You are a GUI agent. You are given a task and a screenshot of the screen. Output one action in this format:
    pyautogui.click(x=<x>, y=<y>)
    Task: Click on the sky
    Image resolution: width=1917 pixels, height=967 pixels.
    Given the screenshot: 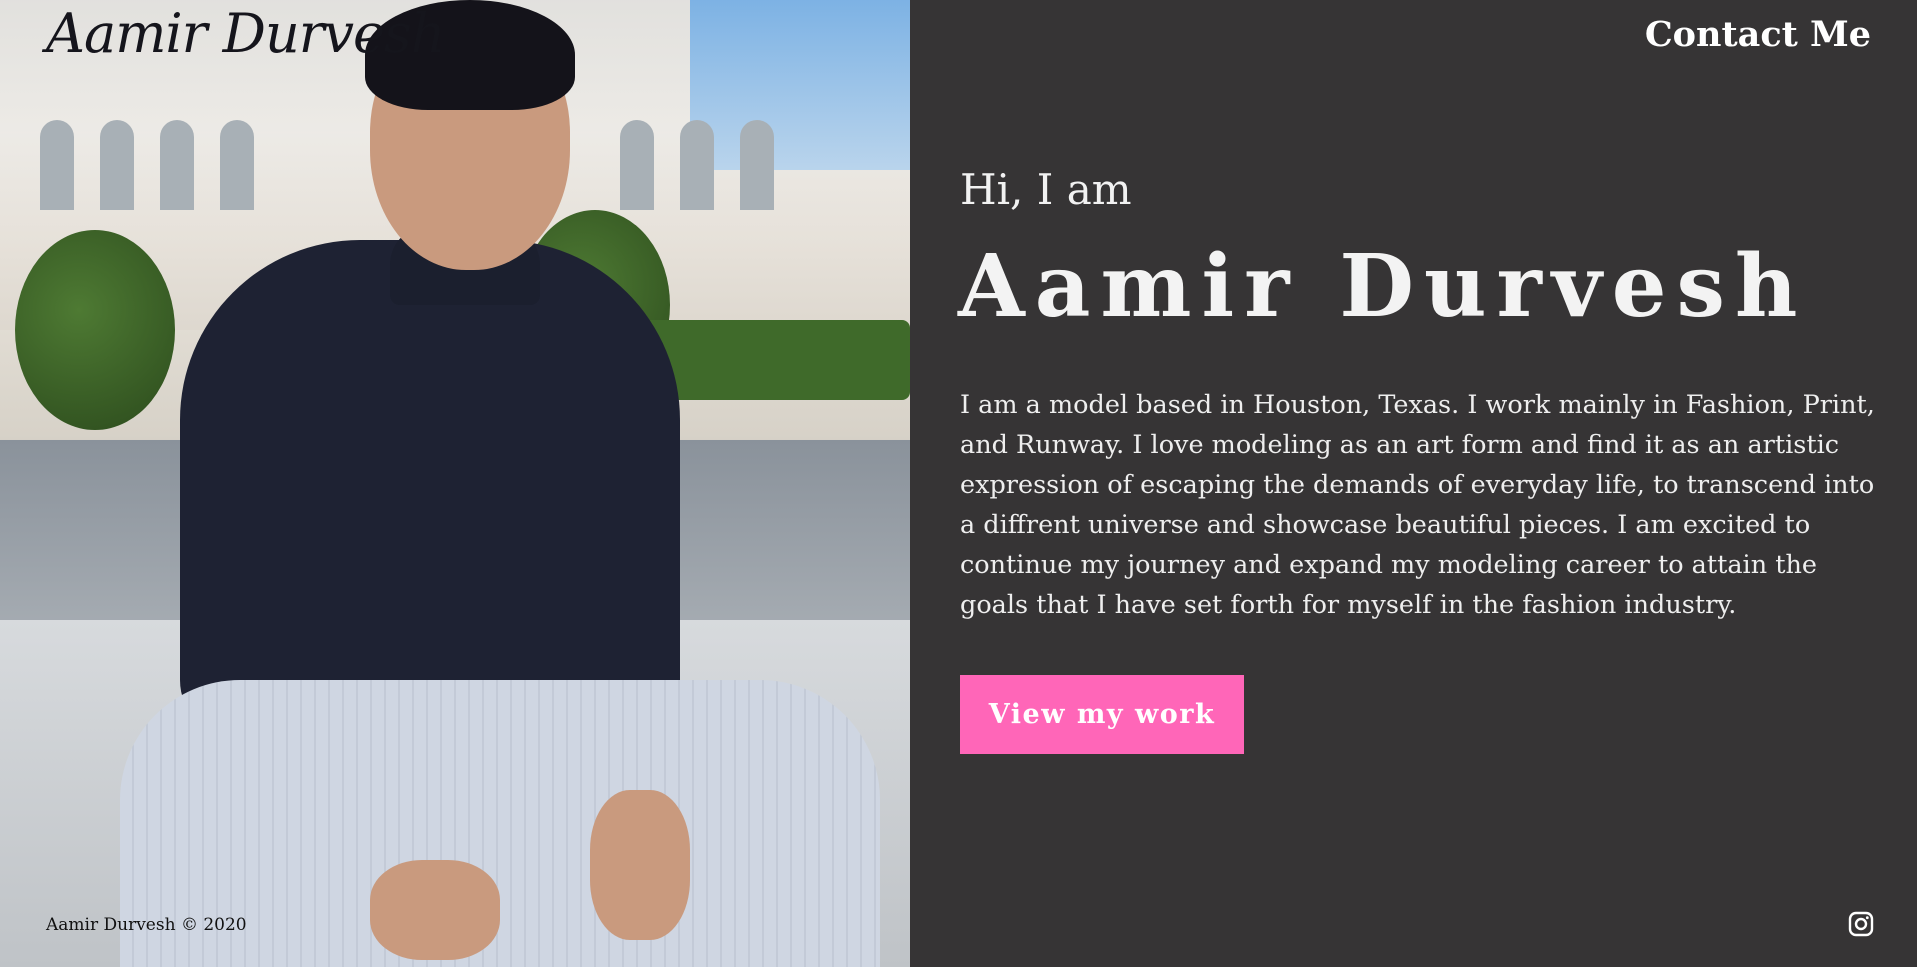 What is the action you would take?
    pyautogui.click(x=800, y=85)
    